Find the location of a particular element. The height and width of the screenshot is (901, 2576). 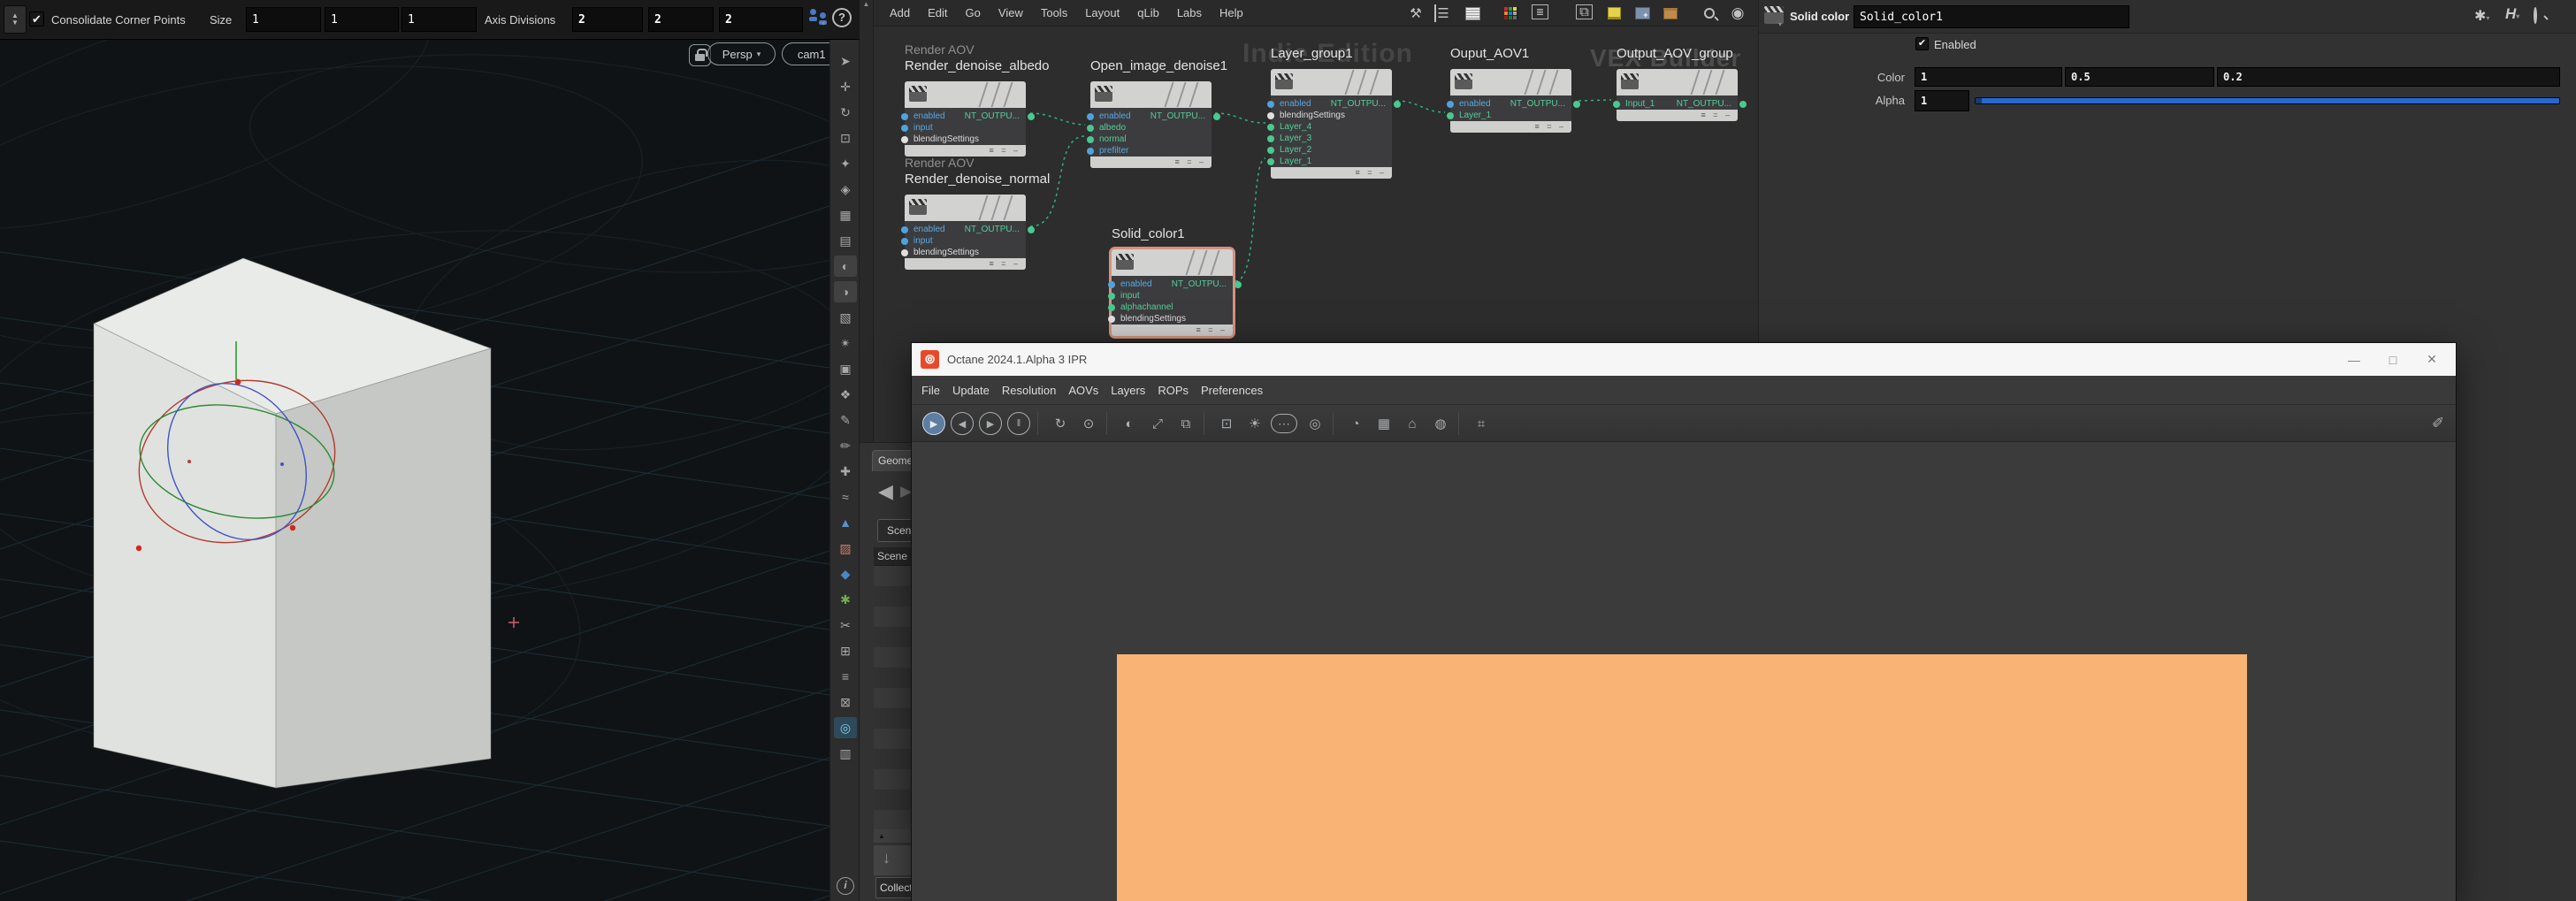

expand-icon: ⤢ is located at coordinates (1157, 423).